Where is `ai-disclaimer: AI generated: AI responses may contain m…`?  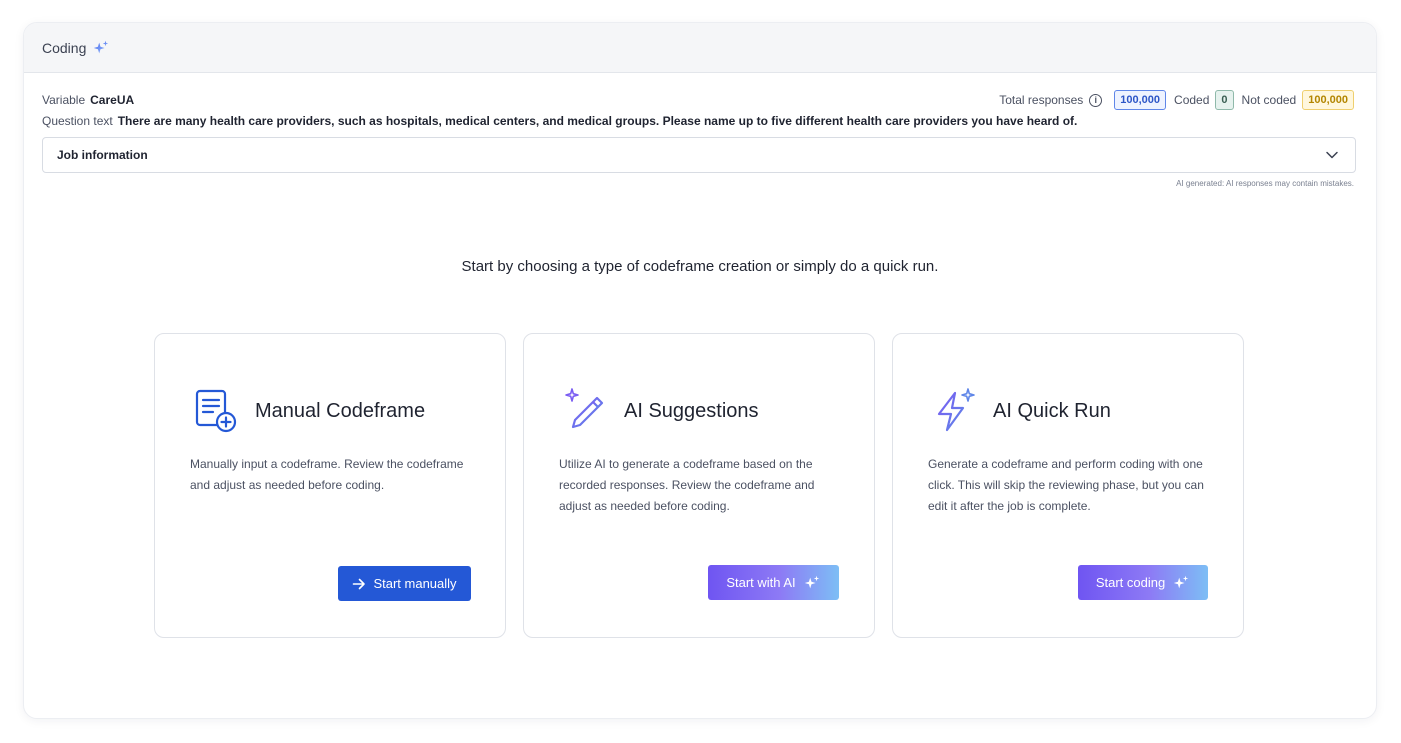
ai-disclaimer: AI generated: AI responses may contain m… is located at coordinates (1265, 183).